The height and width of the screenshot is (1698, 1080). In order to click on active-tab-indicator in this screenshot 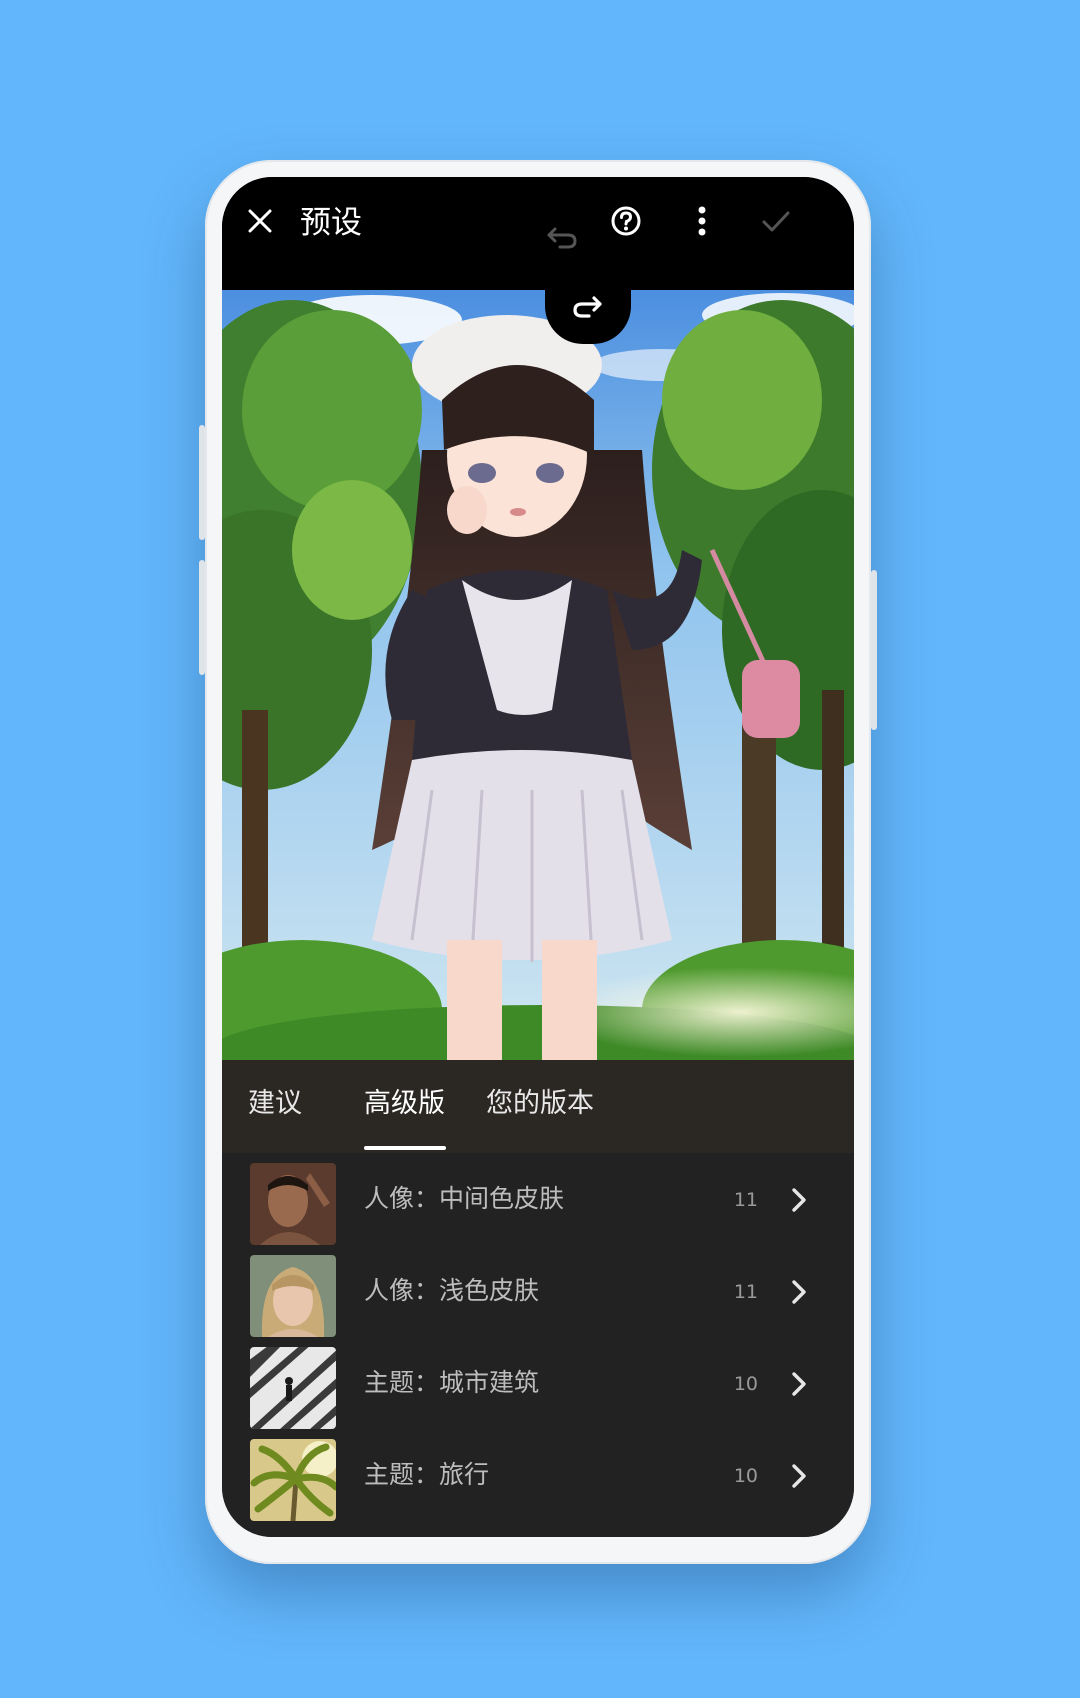, I will do `click(405, 1148)`.